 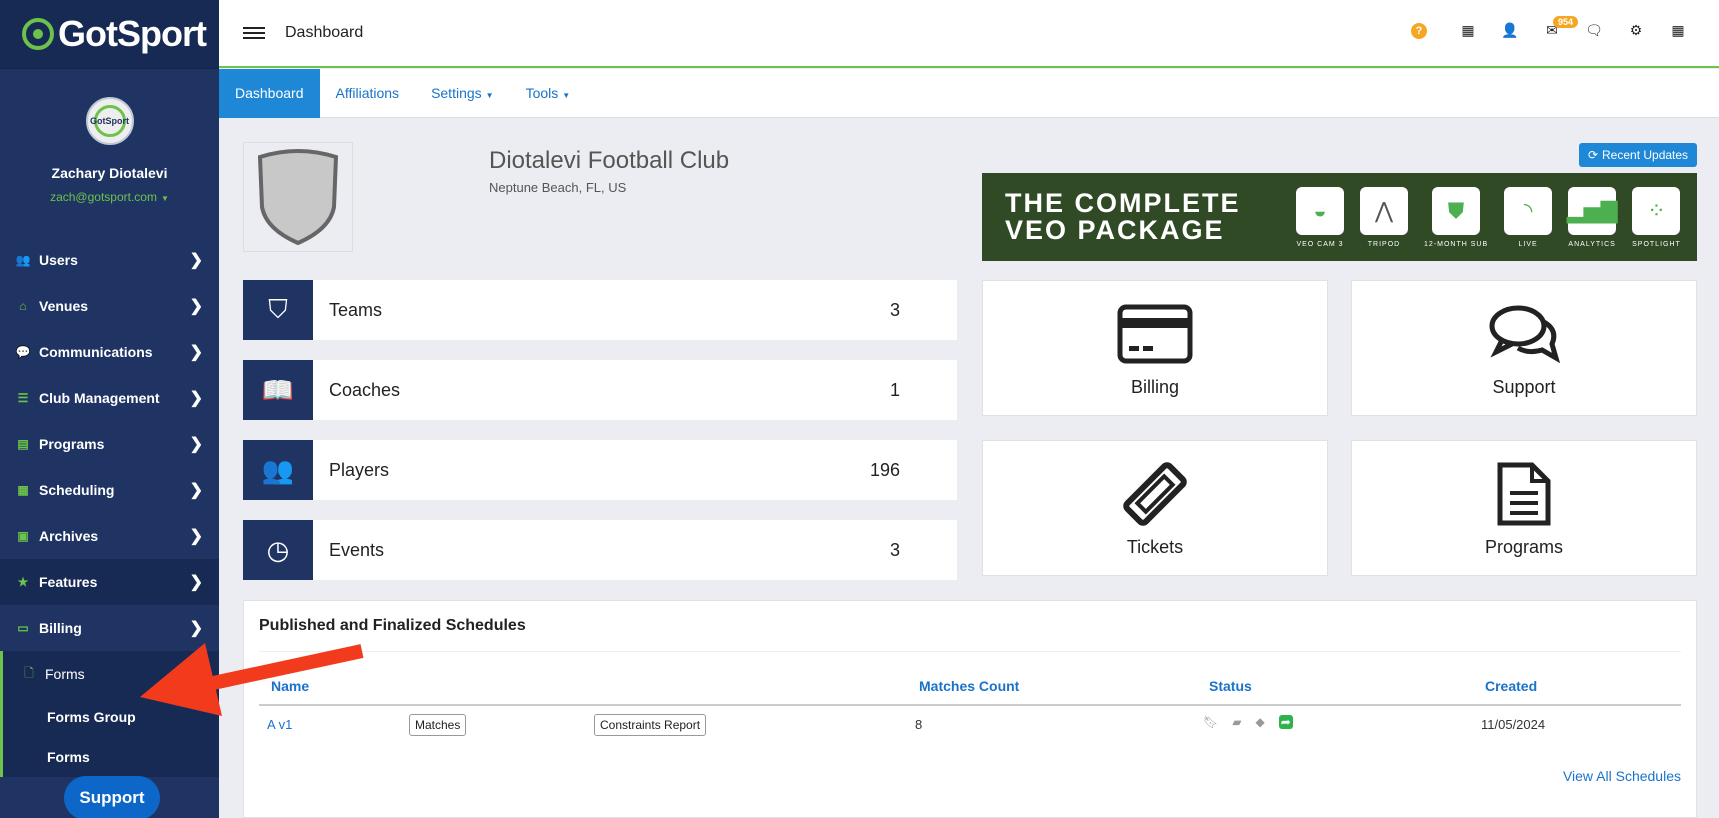 What do you see at coordinates (438, 725) in the screenshot?
I see `matches-button: Matches` at bounding box center [438, 725].